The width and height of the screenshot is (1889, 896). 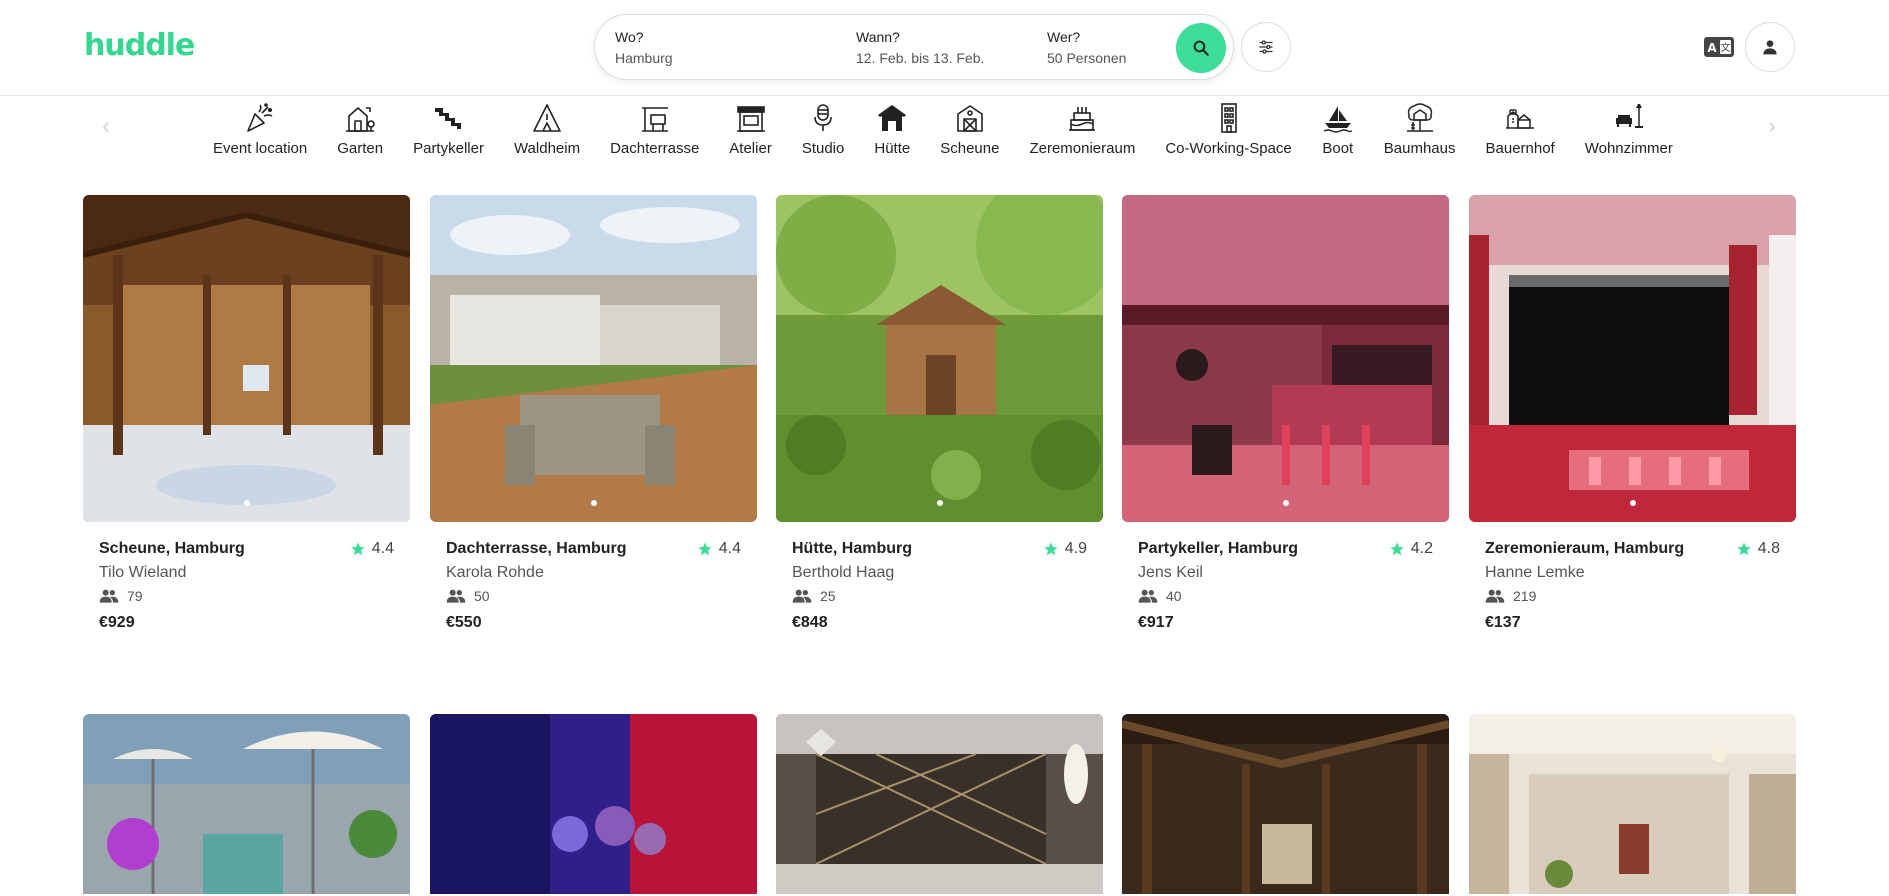 What do you see at coordinates (1726, 47) in the screenshot?
I see `svg-text: 文` at bounding box center [1726, 47].